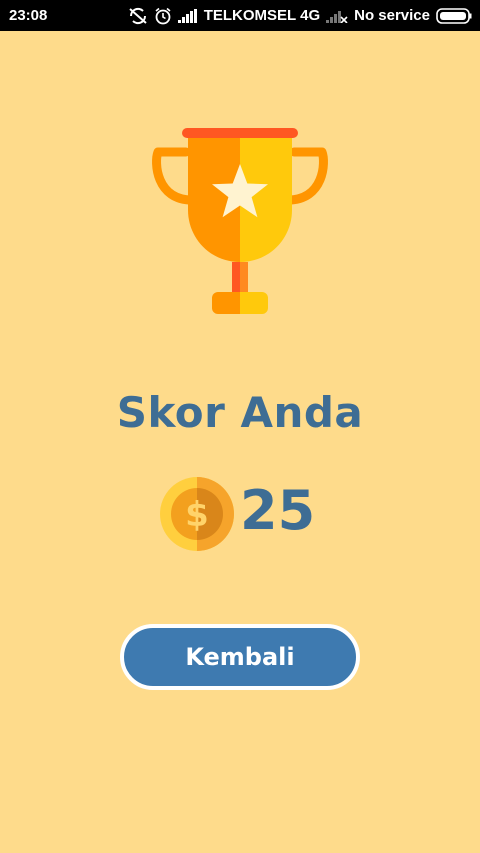  I want to click on score-title: Skor Anda, so click(240, 412).